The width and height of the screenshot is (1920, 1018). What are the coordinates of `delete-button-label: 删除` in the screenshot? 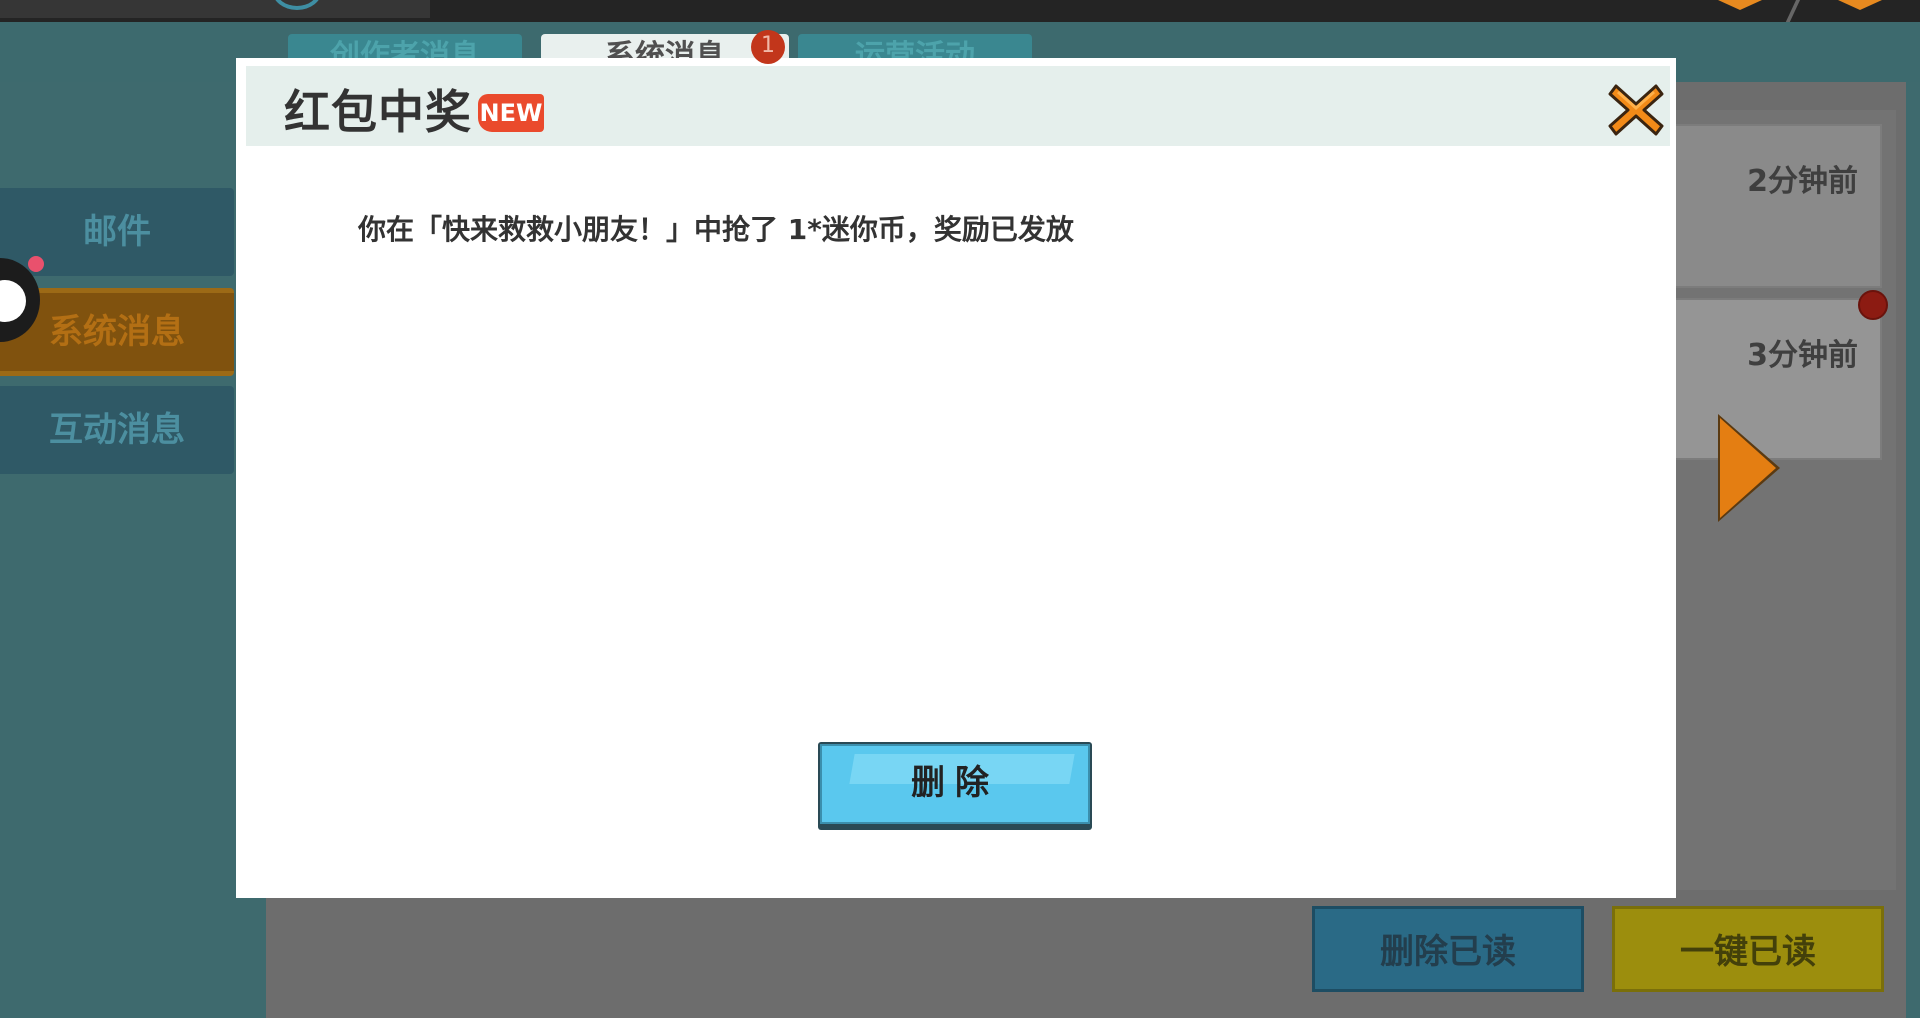 It's located at (955, 783).